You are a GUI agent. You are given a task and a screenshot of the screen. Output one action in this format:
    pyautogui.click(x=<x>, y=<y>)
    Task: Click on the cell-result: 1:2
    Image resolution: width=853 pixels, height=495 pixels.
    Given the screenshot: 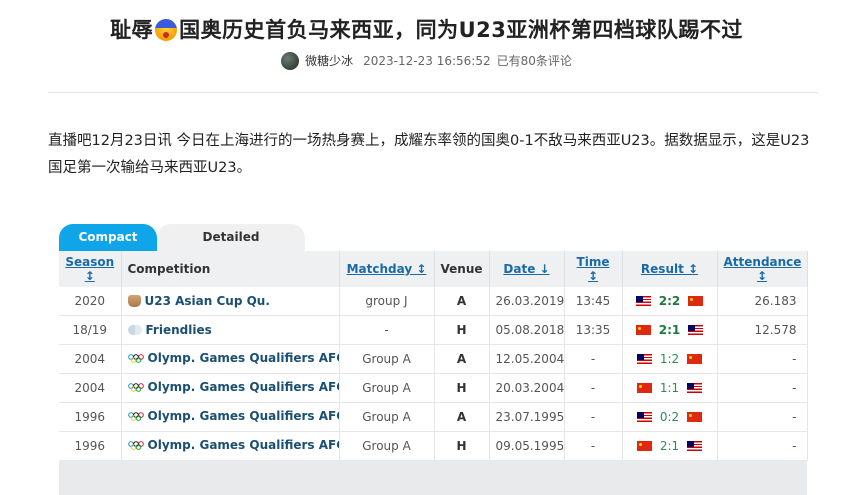 What is the action you would take?
    pyautogui.click(x=670, y=359)
    